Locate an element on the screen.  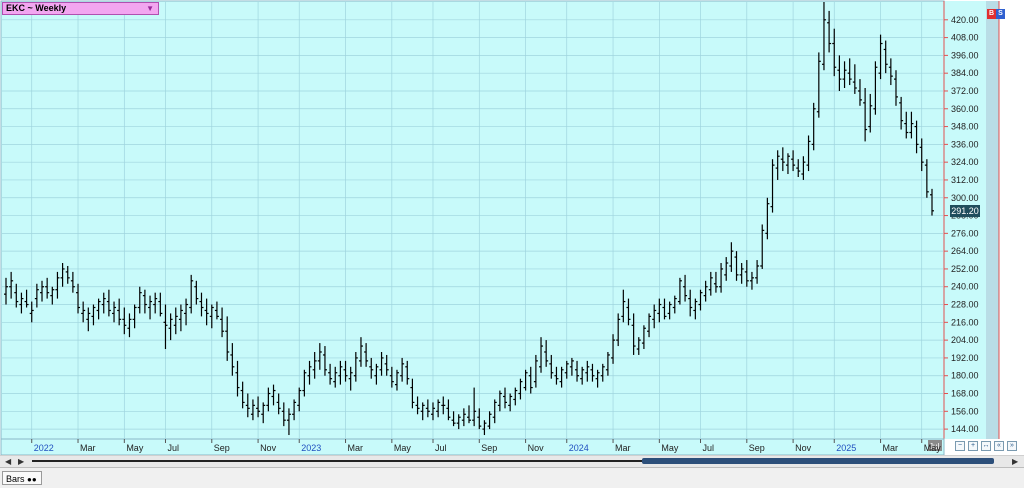
scroll-right-small-icon: ▶ is located at coordinates (21, 461).